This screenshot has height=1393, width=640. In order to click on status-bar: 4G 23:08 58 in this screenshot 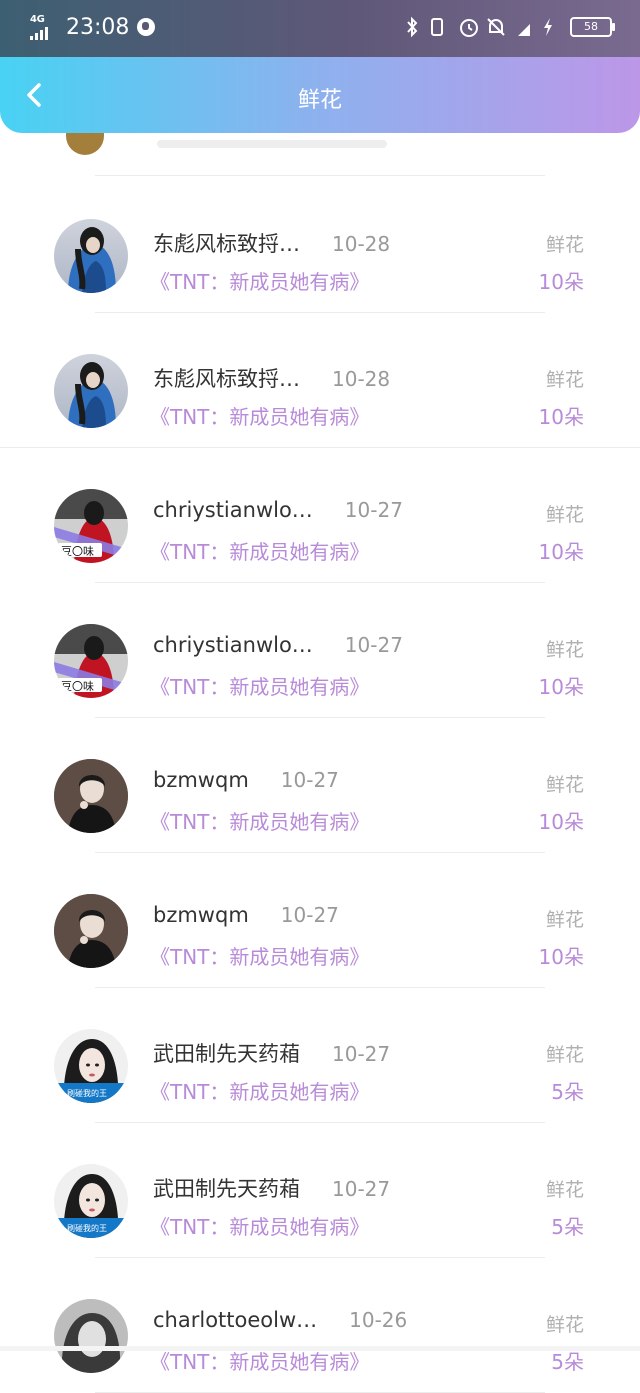, I will do `click(320, 30)`.